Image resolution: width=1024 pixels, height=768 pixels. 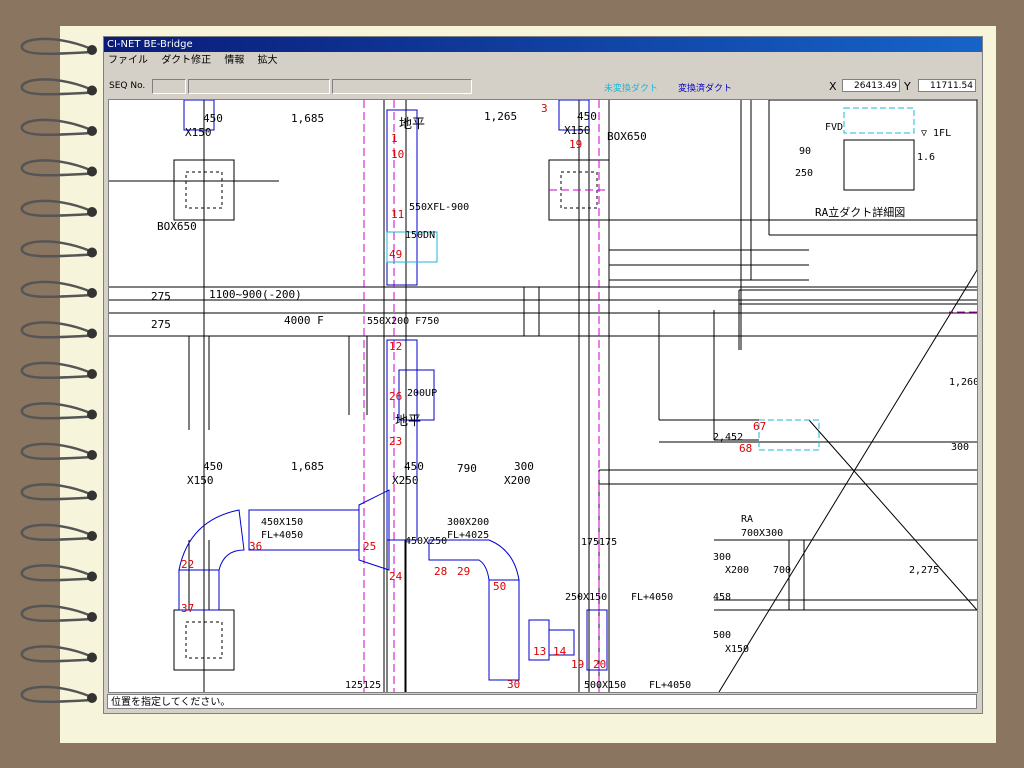 I want to click on legend-unconverted: 未変換ダクト, so click(x=631, y=89).